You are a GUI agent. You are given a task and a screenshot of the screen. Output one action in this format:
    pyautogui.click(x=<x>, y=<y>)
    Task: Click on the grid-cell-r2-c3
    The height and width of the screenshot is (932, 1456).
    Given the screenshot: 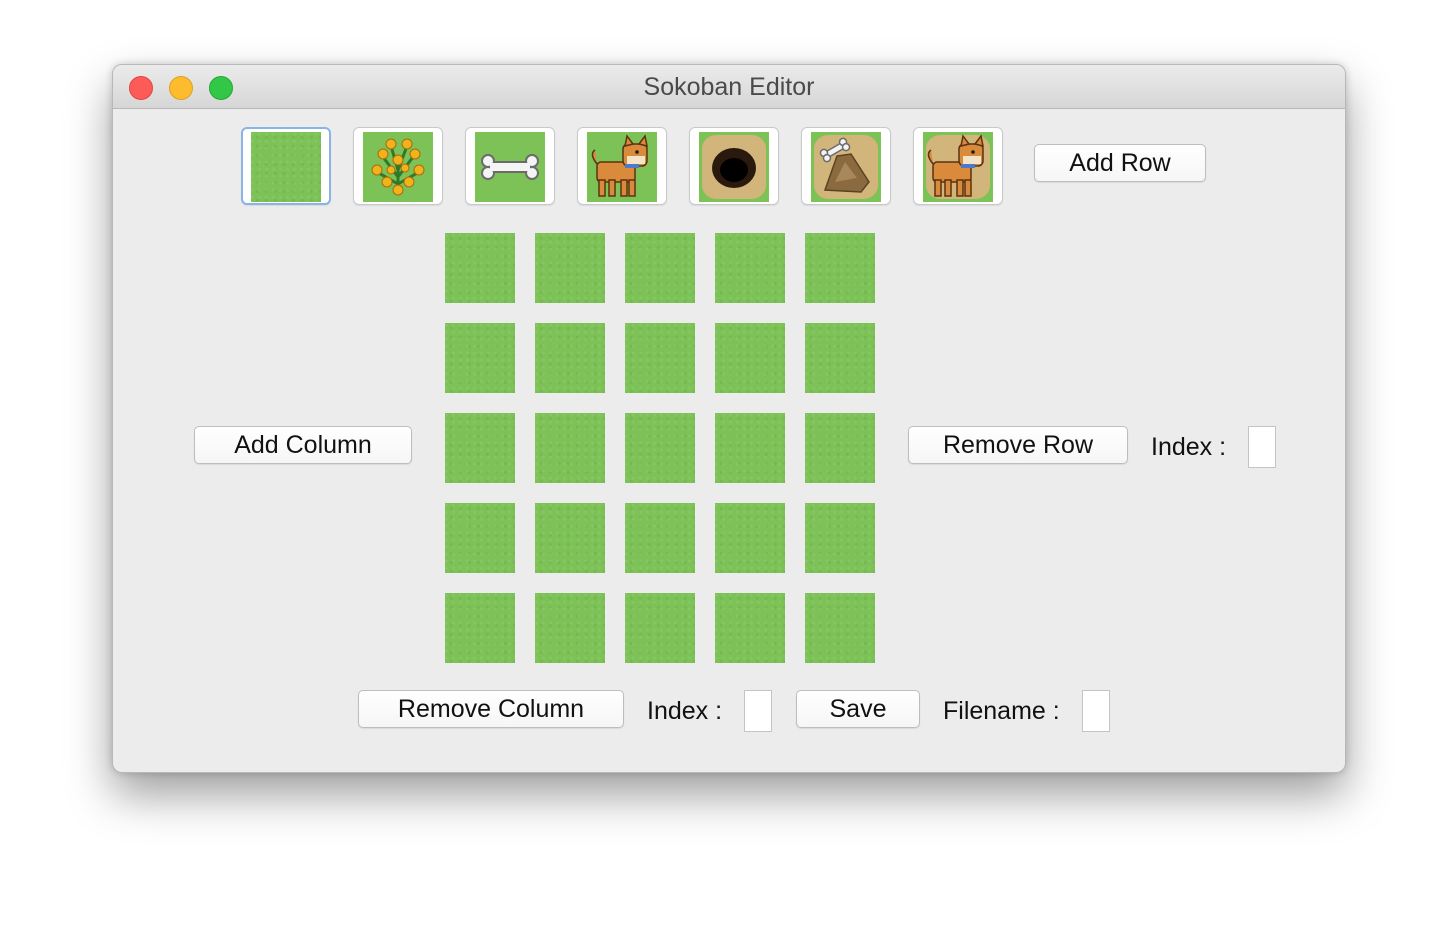 What is the action you would take?
    pyautogui.click(x=750, y=448)
    